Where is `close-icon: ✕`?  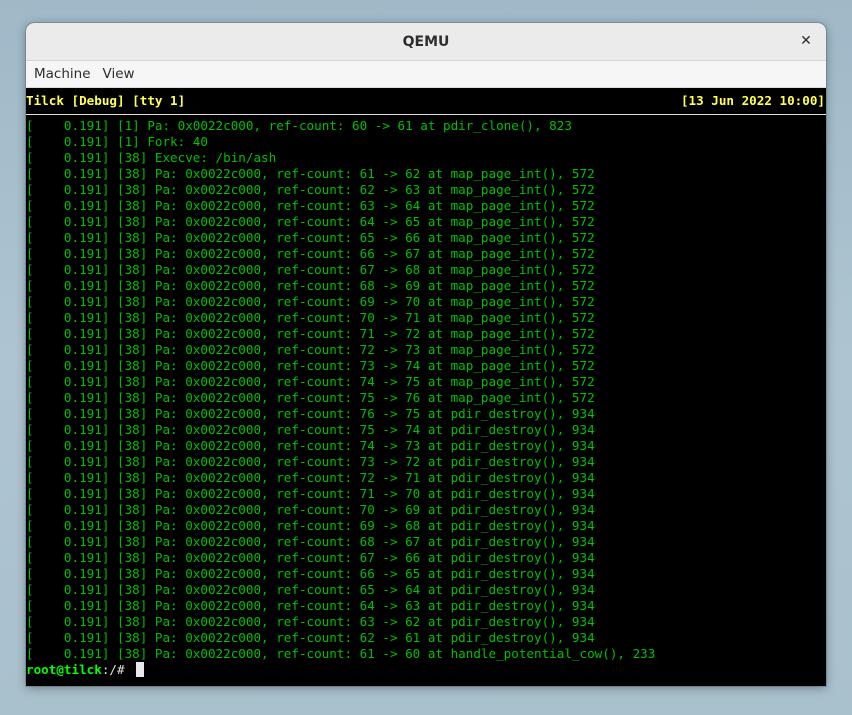
close-icon: ✕ is located at coordinates (806, 41).